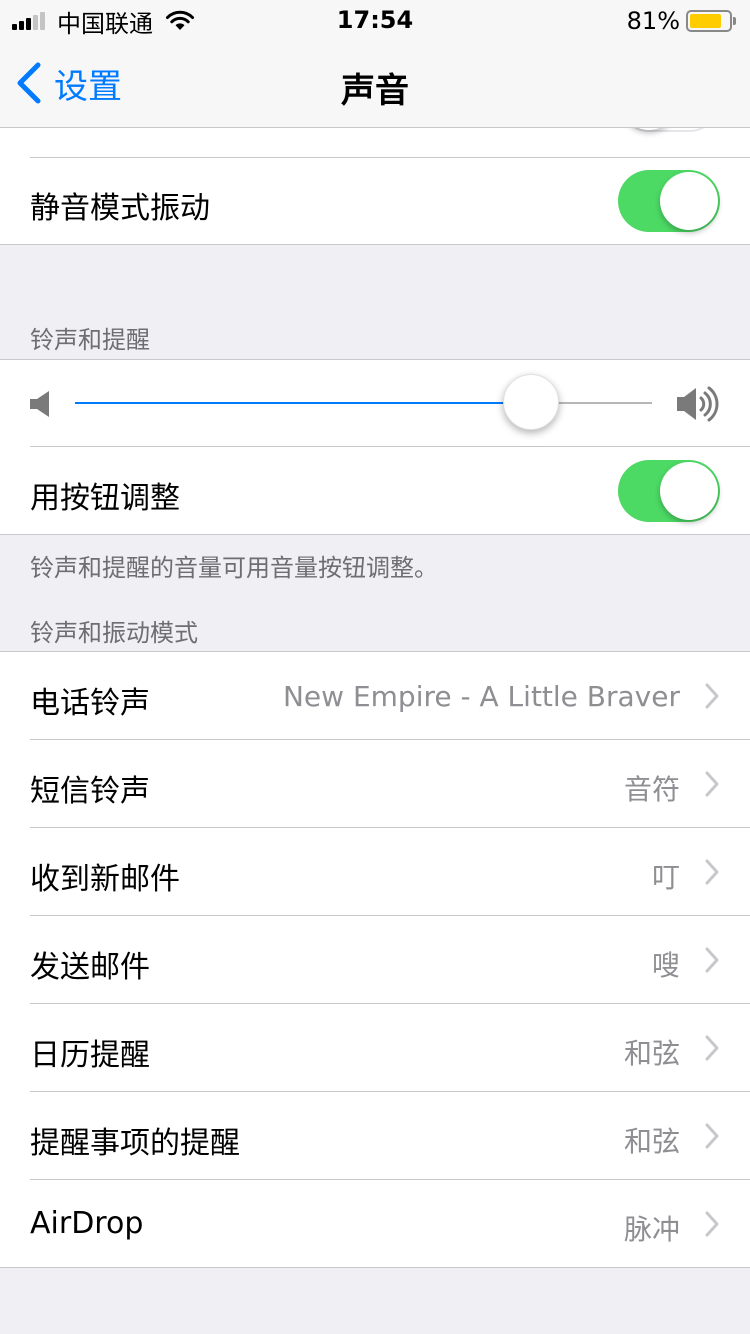  What do you see at coordinates (653, 21) in the screenshot?
I see `battery-percent: 81%` at bounding box center [653, 21].